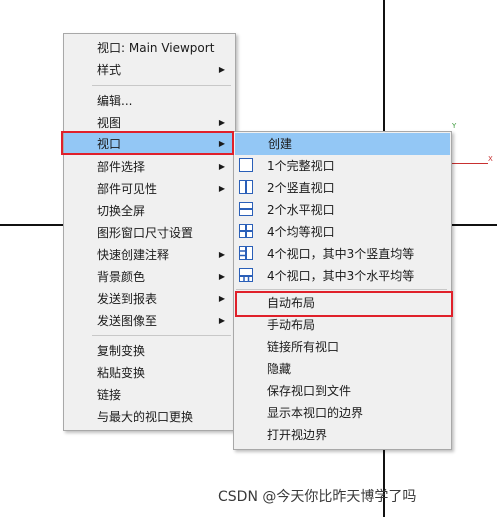 The image size is (497, 517). I want to click on menu-item-quick-annotation: 快速创建注释 ▶, so click(149, 255).